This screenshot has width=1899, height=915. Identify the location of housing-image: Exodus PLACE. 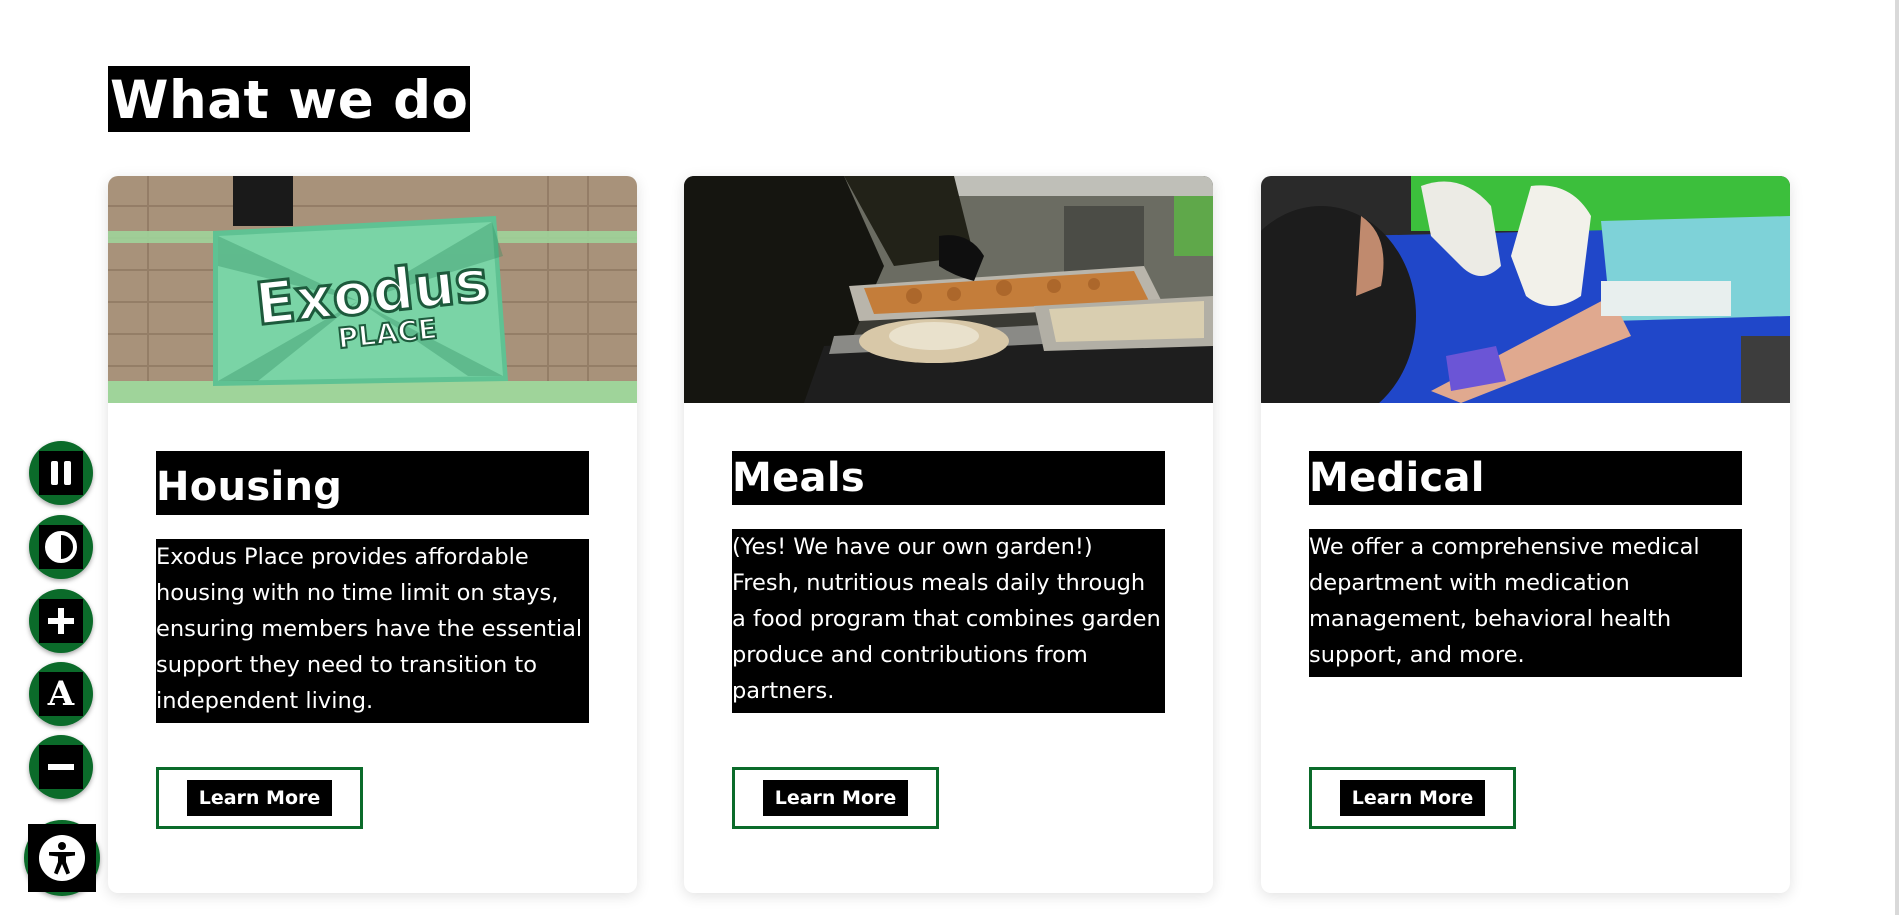
(372, 289).